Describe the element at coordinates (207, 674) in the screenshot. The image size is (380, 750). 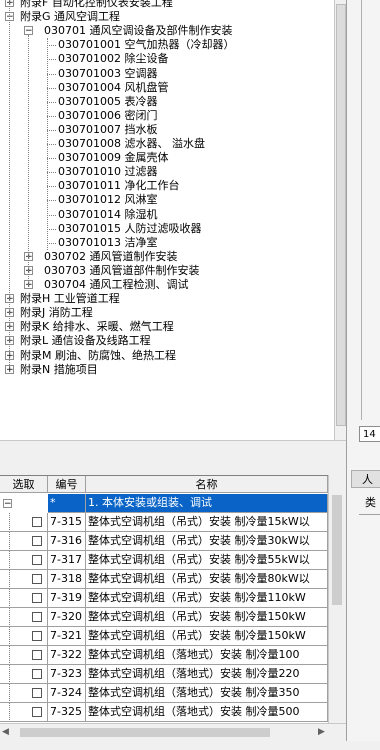
I see `row-name: 整体式空调机组（落地式）安装 制冷量220` at that location.